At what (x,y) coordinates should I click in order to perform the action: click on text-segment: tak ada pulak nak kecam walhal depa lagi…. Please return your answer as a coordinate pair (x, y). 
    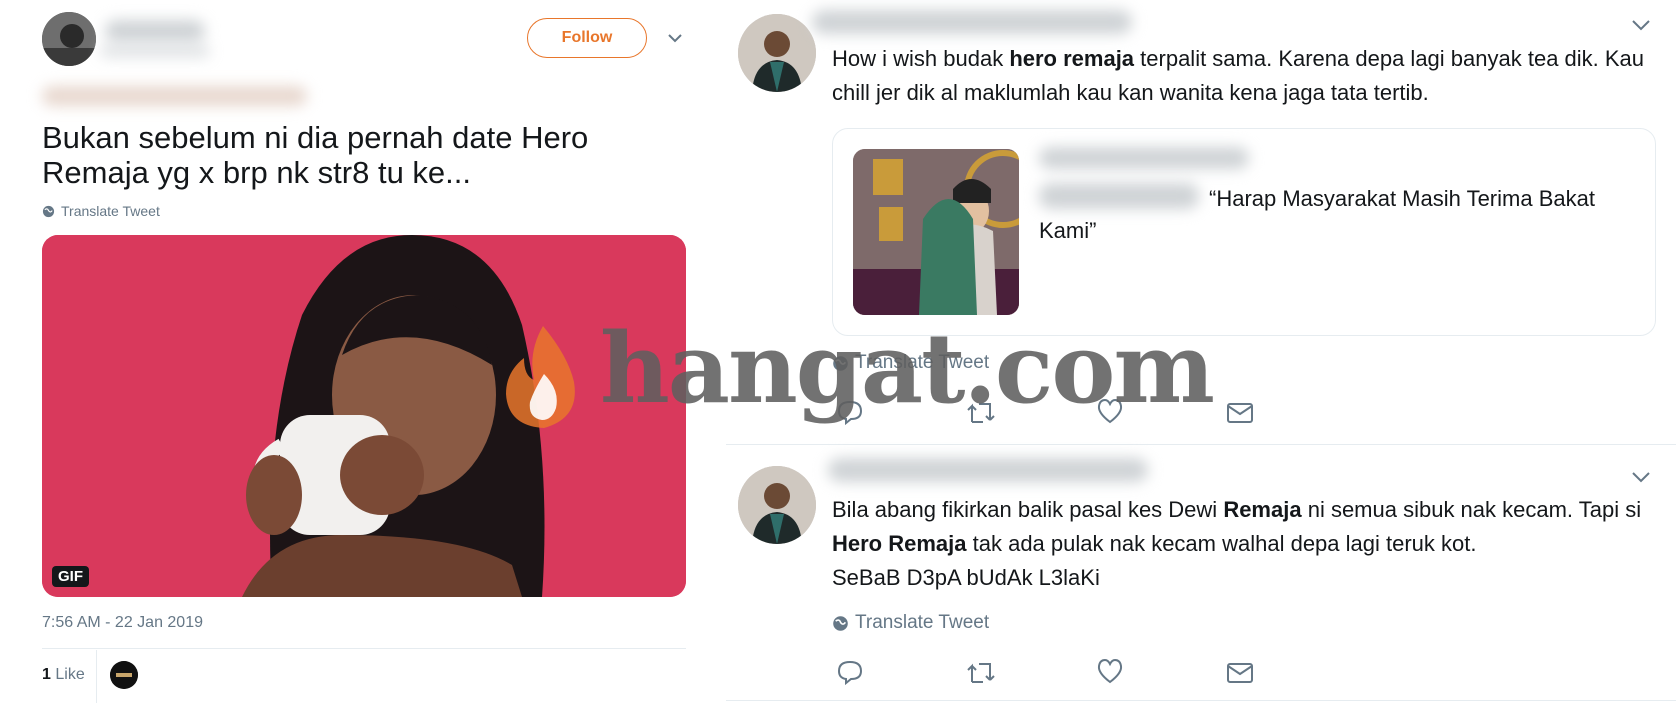
    Looking at the image, I should click on (1221, 543).